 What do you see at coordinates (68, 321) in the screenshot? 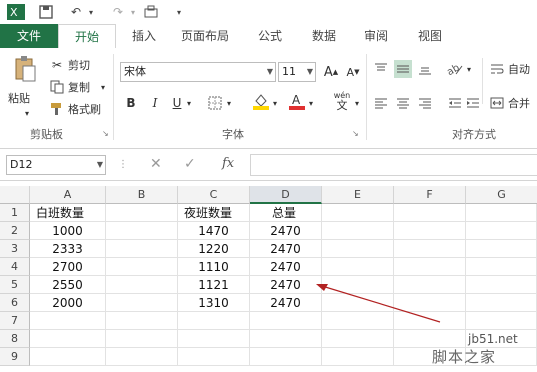
I see `cell-a7` at bounding box center [68, 321].